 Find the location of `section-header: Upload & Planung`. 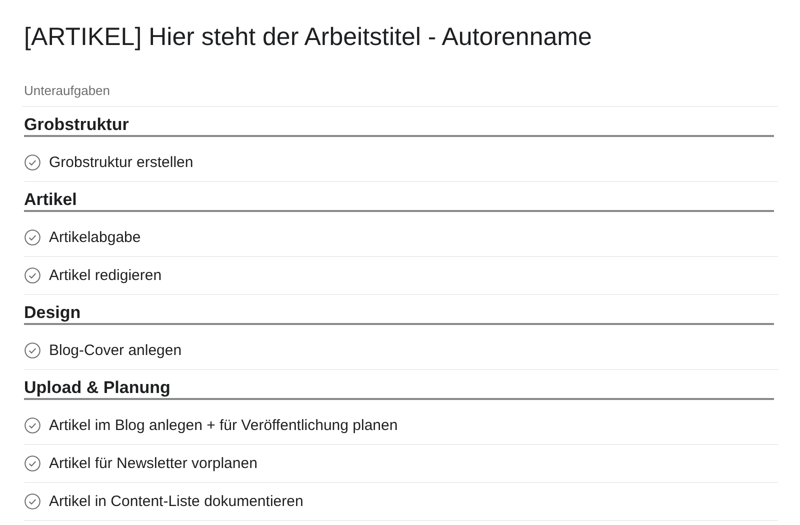

section-header: Upload & Planung is located at coordinates (97, 387).